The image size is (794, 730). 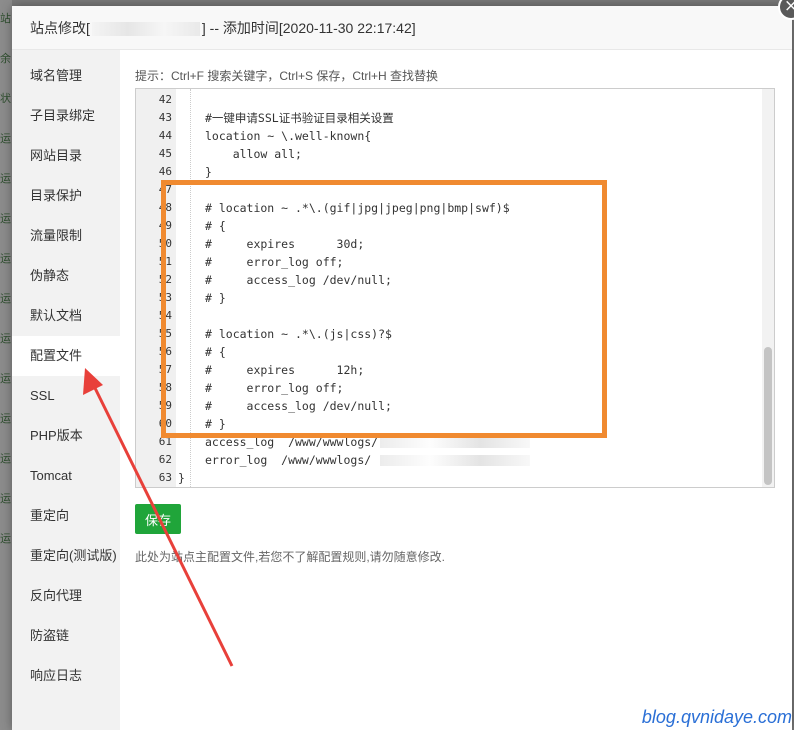 What do you see at coordinates (66, 516) in the screenshot?
I see `sidebar-item: 重定向` at bounding box center [66, 516].